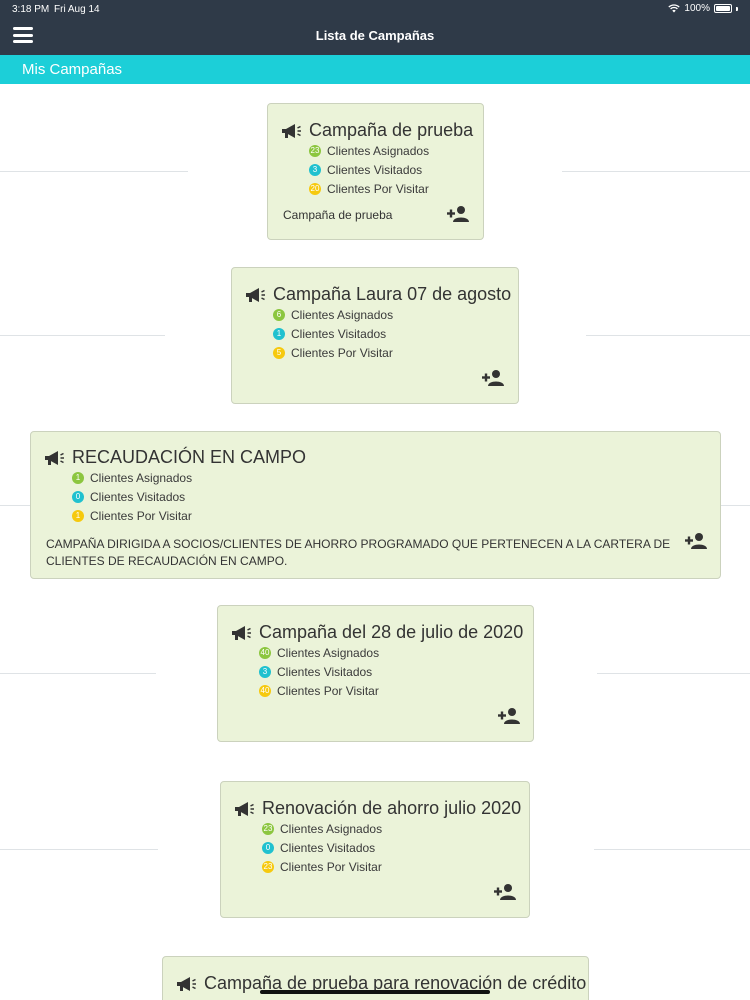 The height and width of the screenshot is (1000, 750). Describe the element at coordinates (391, 130) in the screenshot. I see `campaign-title: Campaña de prueba` at that location.